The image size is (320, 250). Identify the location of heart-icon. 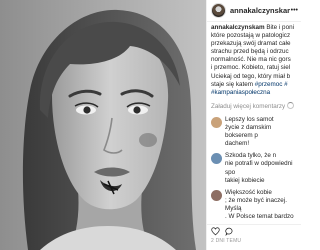
(215, 231).